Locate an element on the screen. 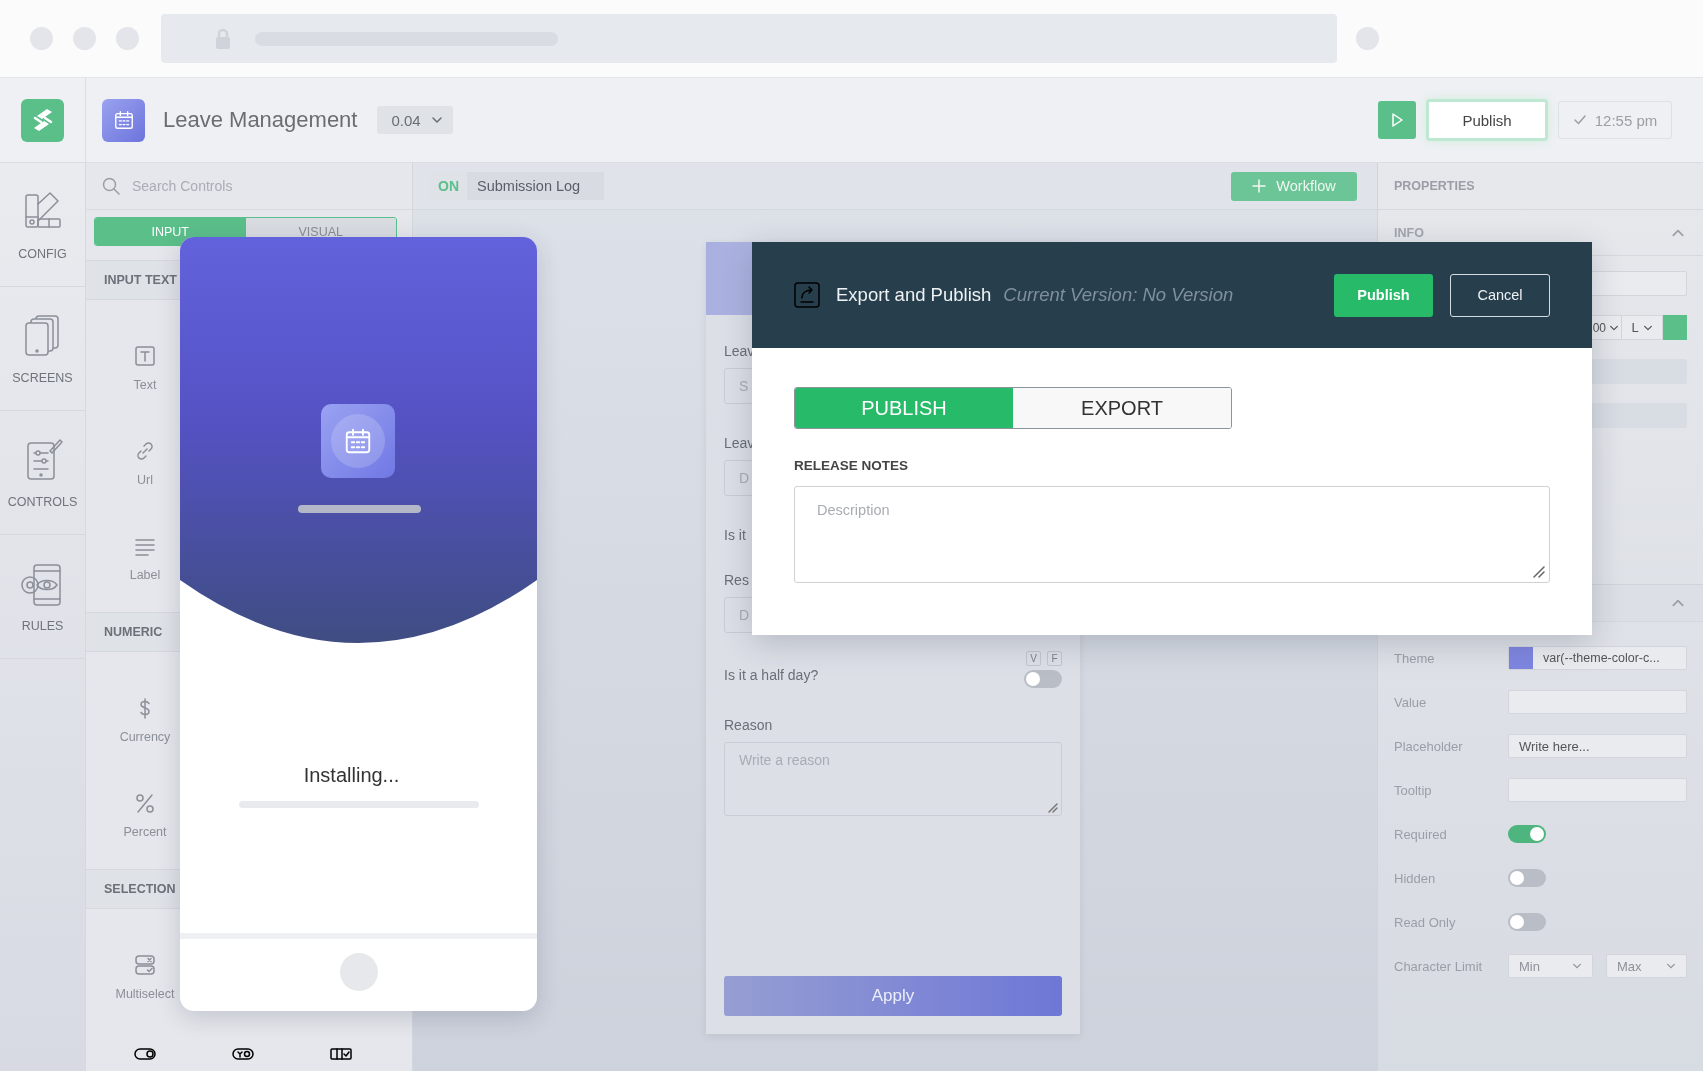 This screenshot has width=1703, height=1071. property-label: Value is located at coordinates (1411, 702).